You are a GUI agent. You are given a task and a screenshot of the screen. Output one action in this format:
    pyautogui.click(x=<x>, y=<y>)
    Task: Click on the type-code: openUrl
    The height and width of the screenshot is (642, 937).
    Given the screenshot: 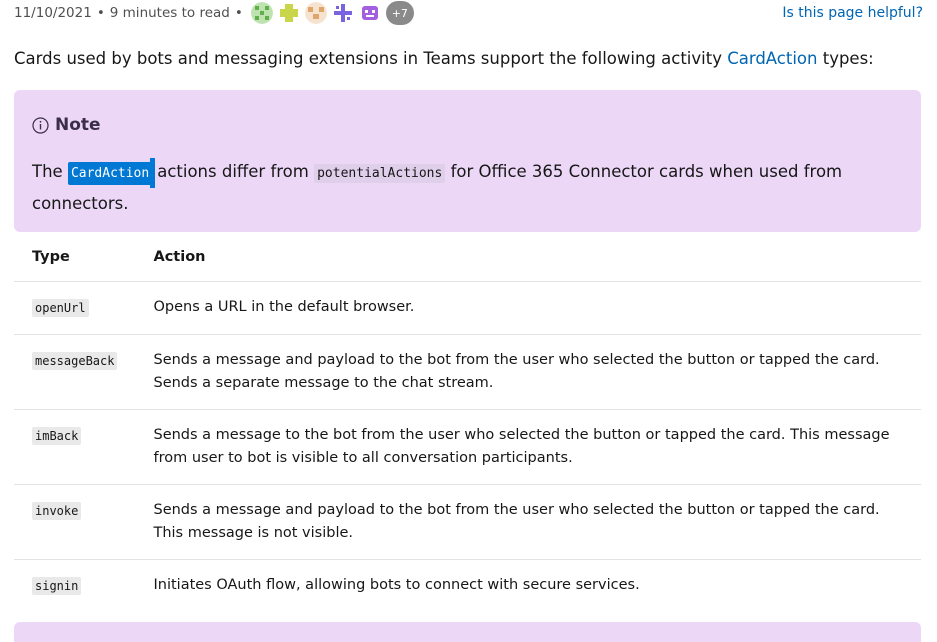 What is the action you would take?
    pyautogui.click(x=60, y=308)
    